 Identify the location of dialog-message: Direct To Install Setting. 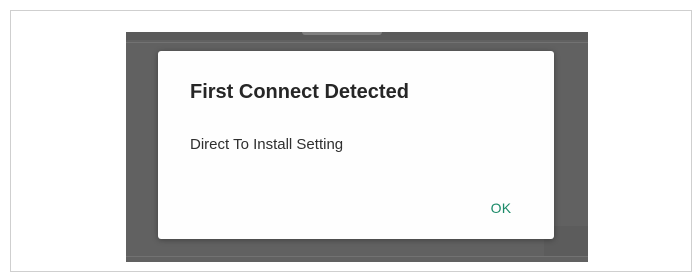
(267, 144).